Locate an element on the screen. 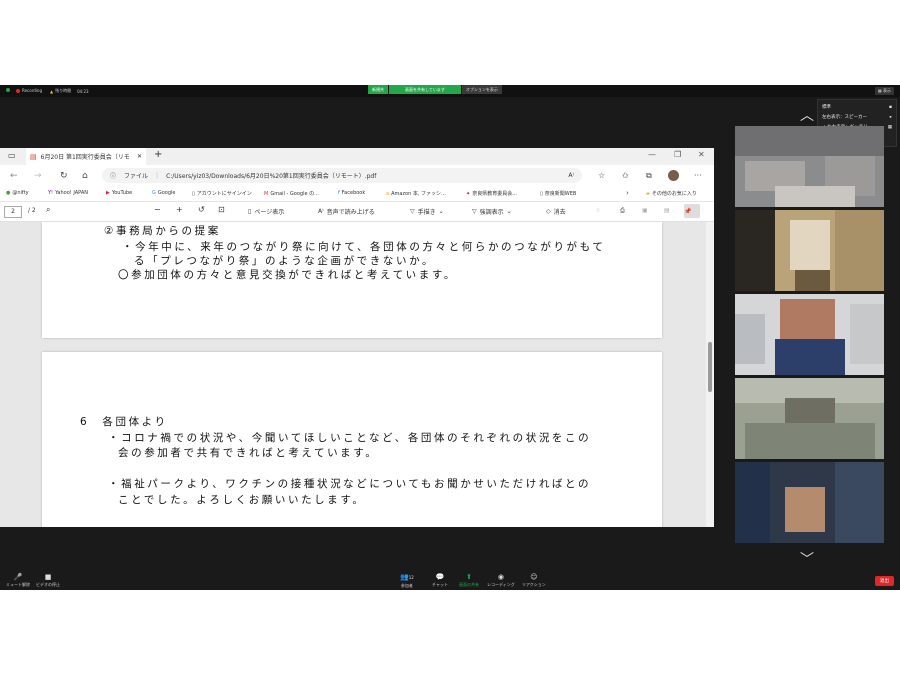 Image resolution: width=900 pixels, height=675 pixels. bookmark-item: ▯ アカウントにサインイン is located at coordinates (222, 194).